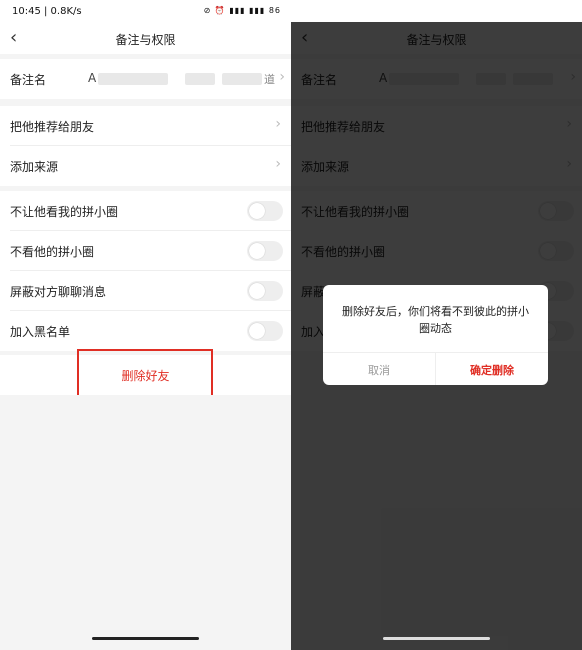 The height and width of the screenshot is (650, 582). I want to click on delete-confirm-dialog: 删除好友后，你们将看不到彼此的拼小圈动态 取消 确定删除, so click(435, 335).